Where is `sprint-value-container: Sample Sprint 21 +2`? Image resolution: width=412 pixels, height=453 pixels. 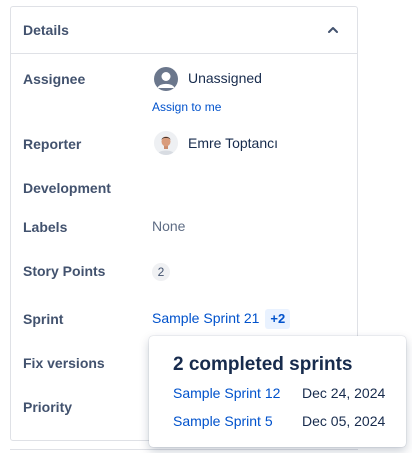 sprint-value-container: Sample Sprint 21 +2 is located at coordinates (221, 319).